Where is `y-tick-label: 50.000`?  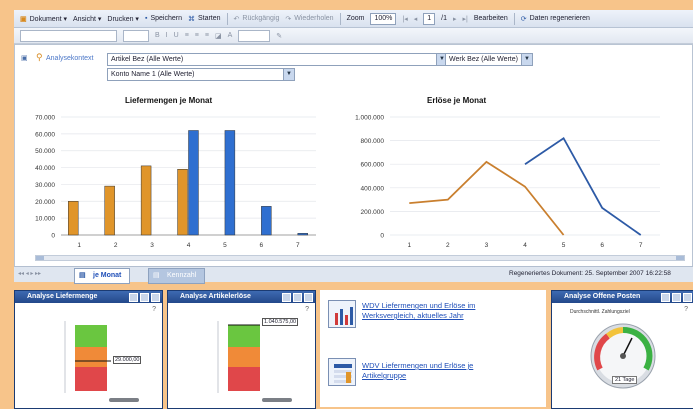
y-tick-label: 50.000 is located at coordinates (45, 151).